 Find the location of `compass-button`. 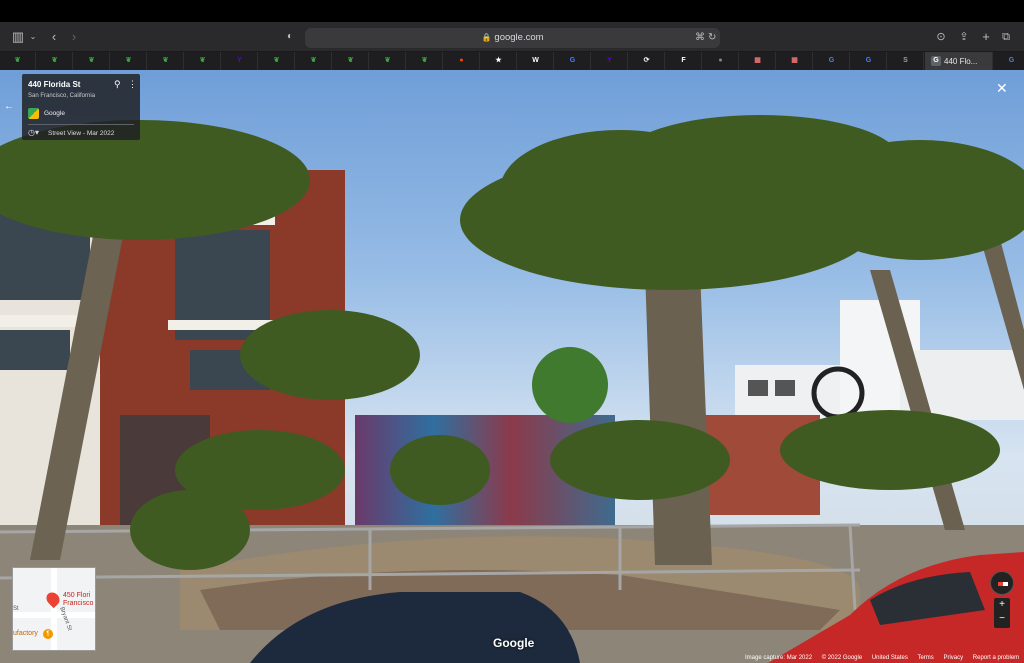

compass-button is located at coordinates (1002, 583).